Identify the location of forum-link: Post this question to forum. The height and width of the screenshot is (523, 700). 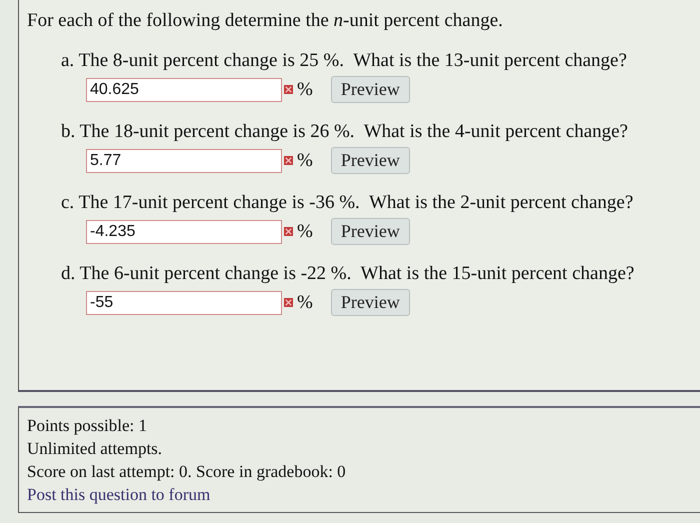
(118, 494).